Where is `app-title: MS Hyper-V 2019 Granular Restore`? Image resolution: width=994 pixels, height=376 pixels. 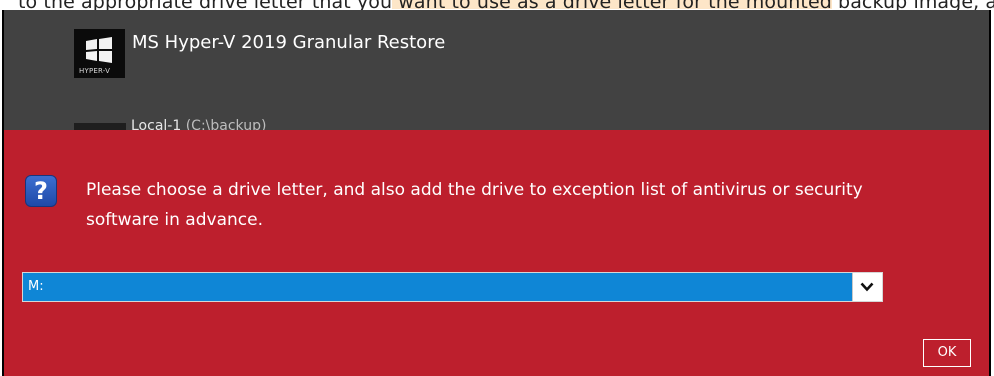
app-title: MS Hyper-V 2019 Granular Restore is located at coordinates (289, 42).